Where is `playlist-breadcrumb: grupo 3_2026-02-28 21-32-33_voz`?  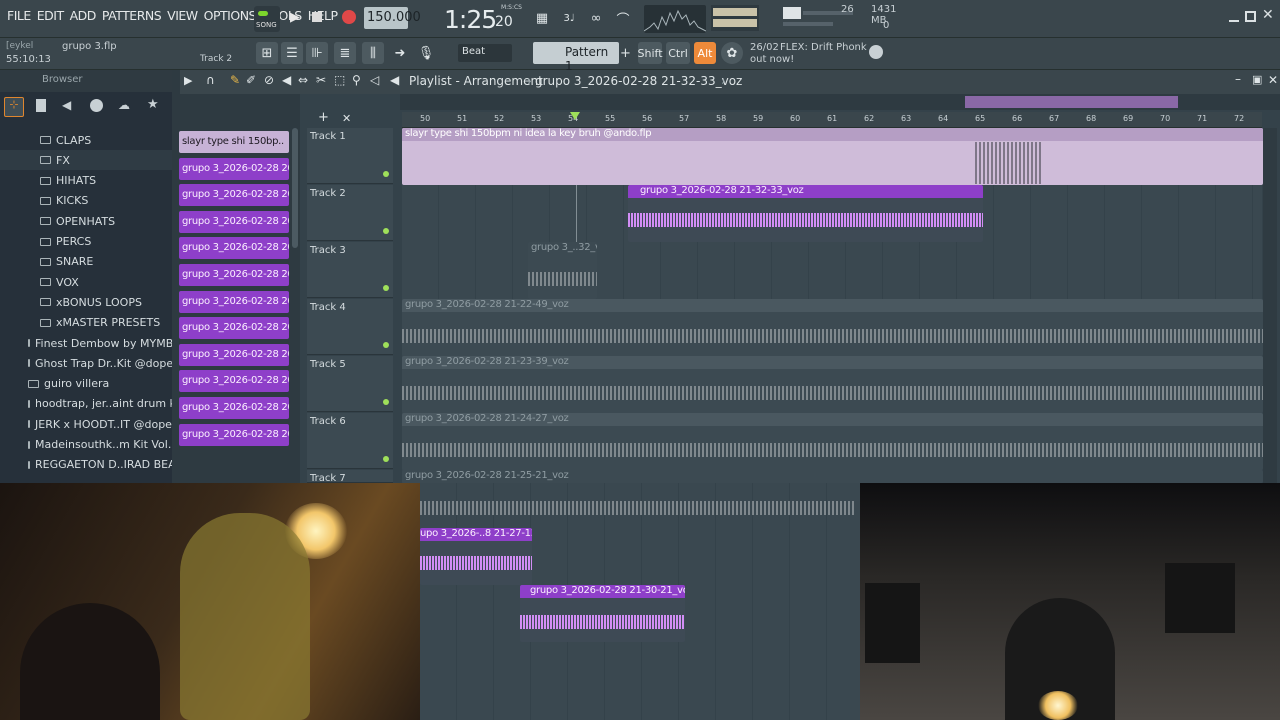
playlist-breadcrumb: grupo 3_2026-02-28 21-32-33_voz is located at coordinates (638, 81).